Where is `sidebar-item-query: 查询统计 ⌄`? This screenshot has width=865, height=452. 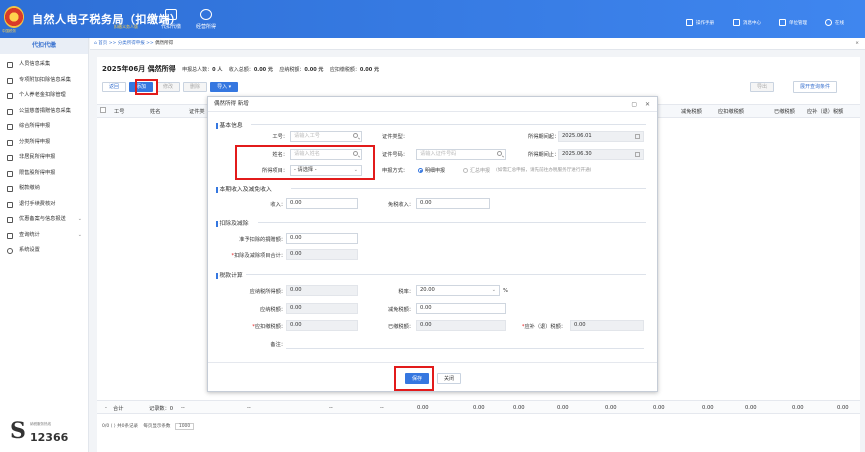
sidebar-item-query: 查询统计 ⌄ is located at coordinates (44, 236).